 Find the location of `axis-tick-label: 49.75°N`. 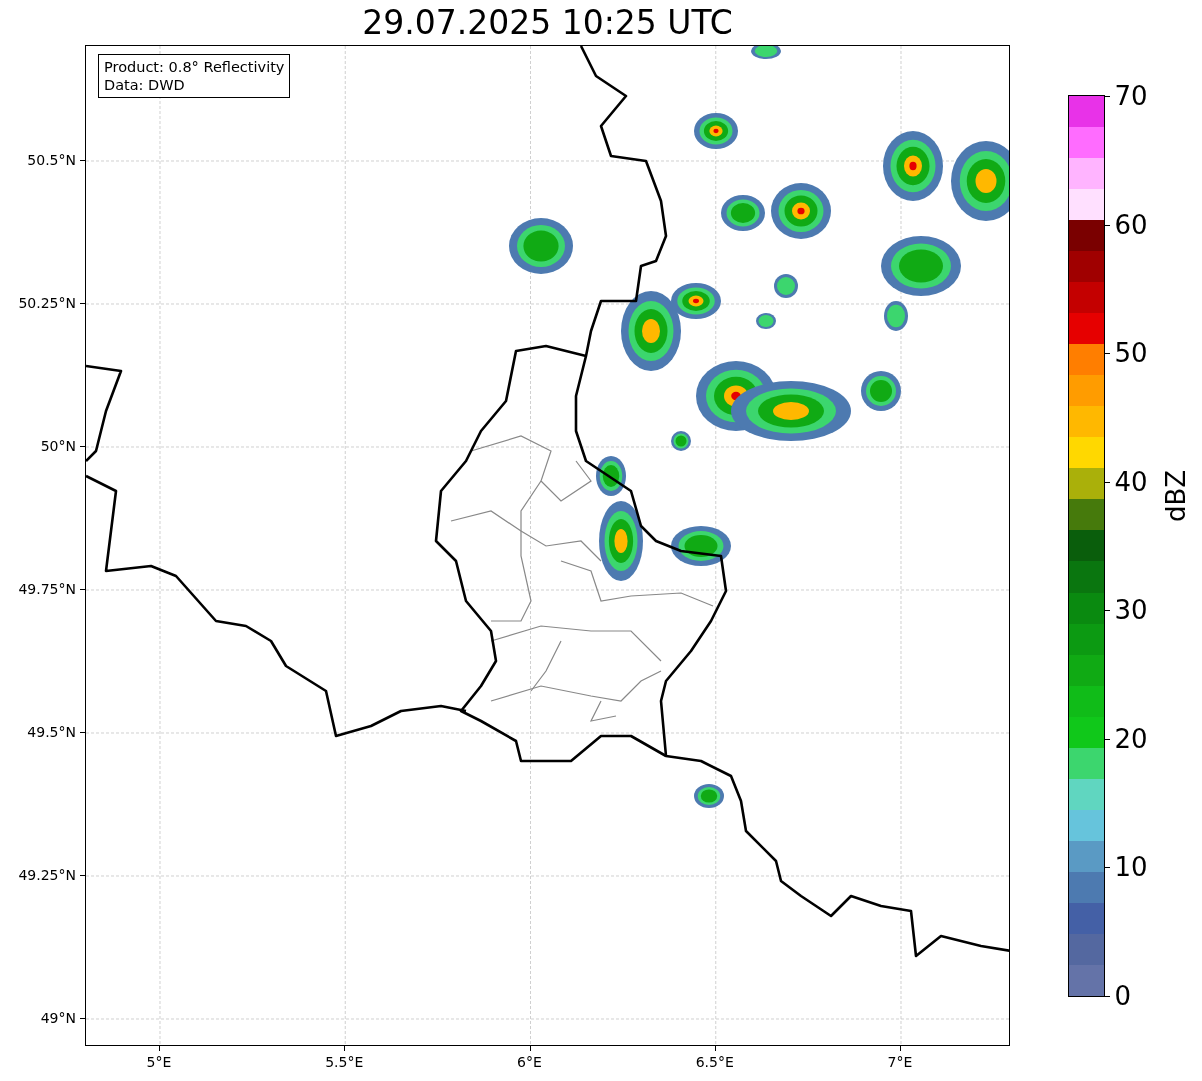

axis-tick-label: 49.75°N is located at coordinates (47, 589).